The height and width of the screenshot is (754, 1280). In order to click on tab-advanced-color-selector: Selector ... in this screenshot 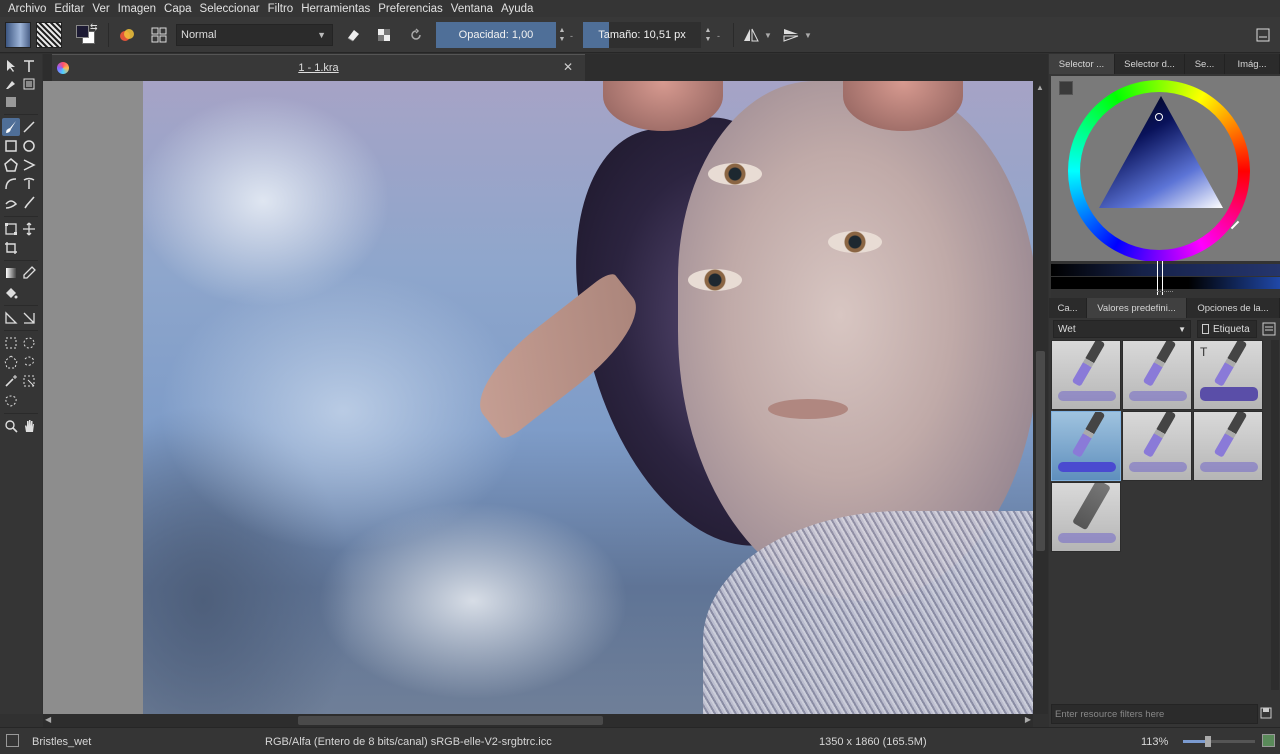, I will do `click(1082, 64)`.